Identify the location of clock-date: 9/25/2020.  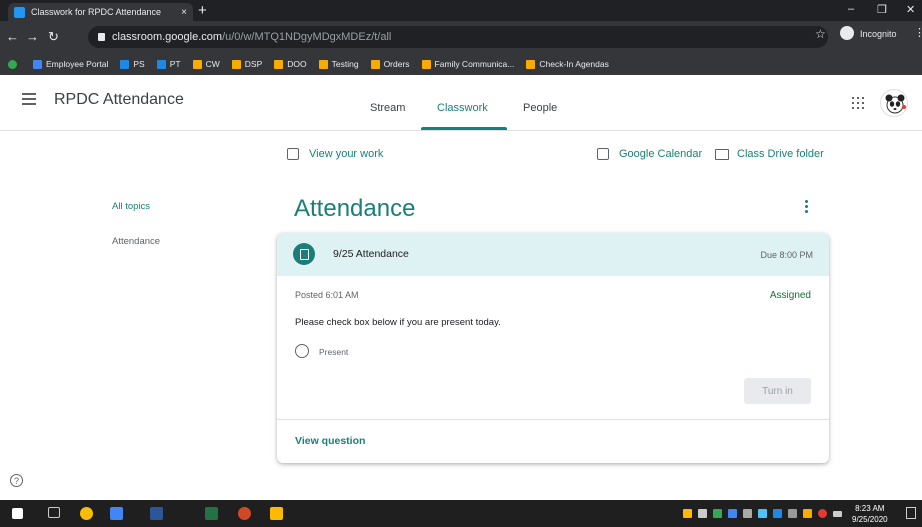
(870, 519).